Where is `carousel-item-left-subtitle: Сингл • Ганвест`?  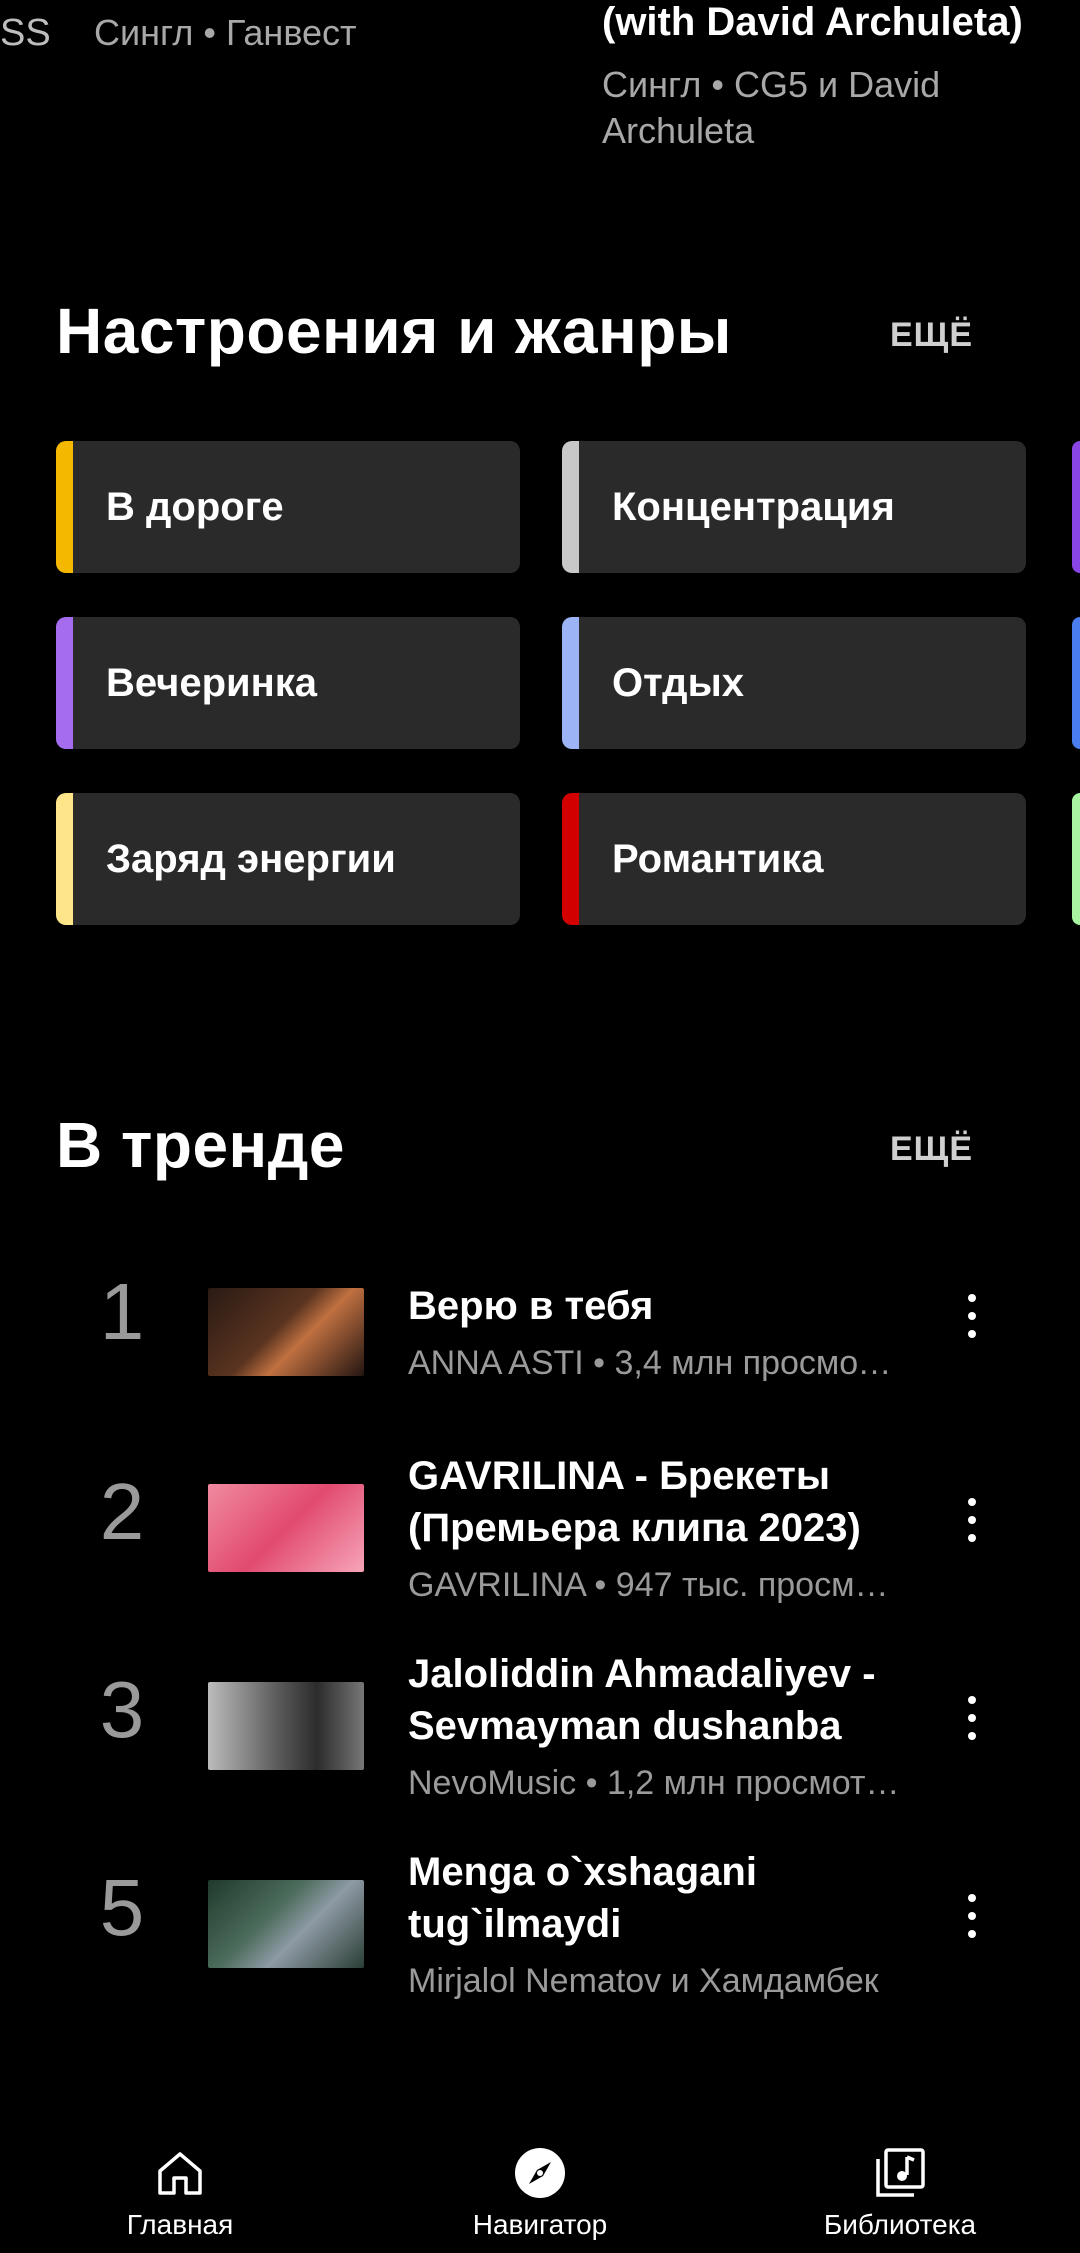 carousel-item-left-subtitle: Сингл • Ганвест is located at coordinates (225, 32).